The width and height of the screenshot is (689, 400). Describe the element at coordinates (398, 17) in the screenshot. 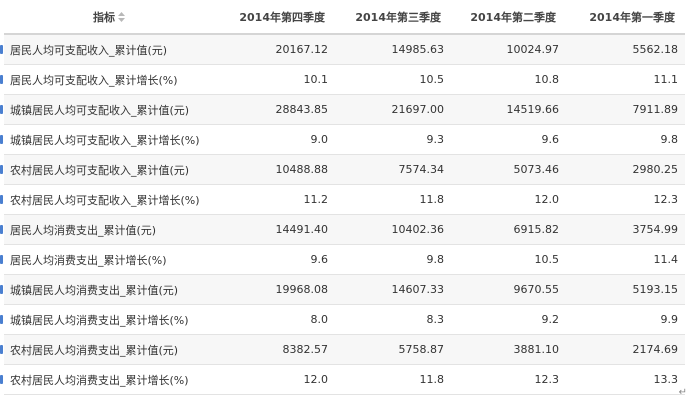

I see `column-header-label: 2014年第三季度` at that location.